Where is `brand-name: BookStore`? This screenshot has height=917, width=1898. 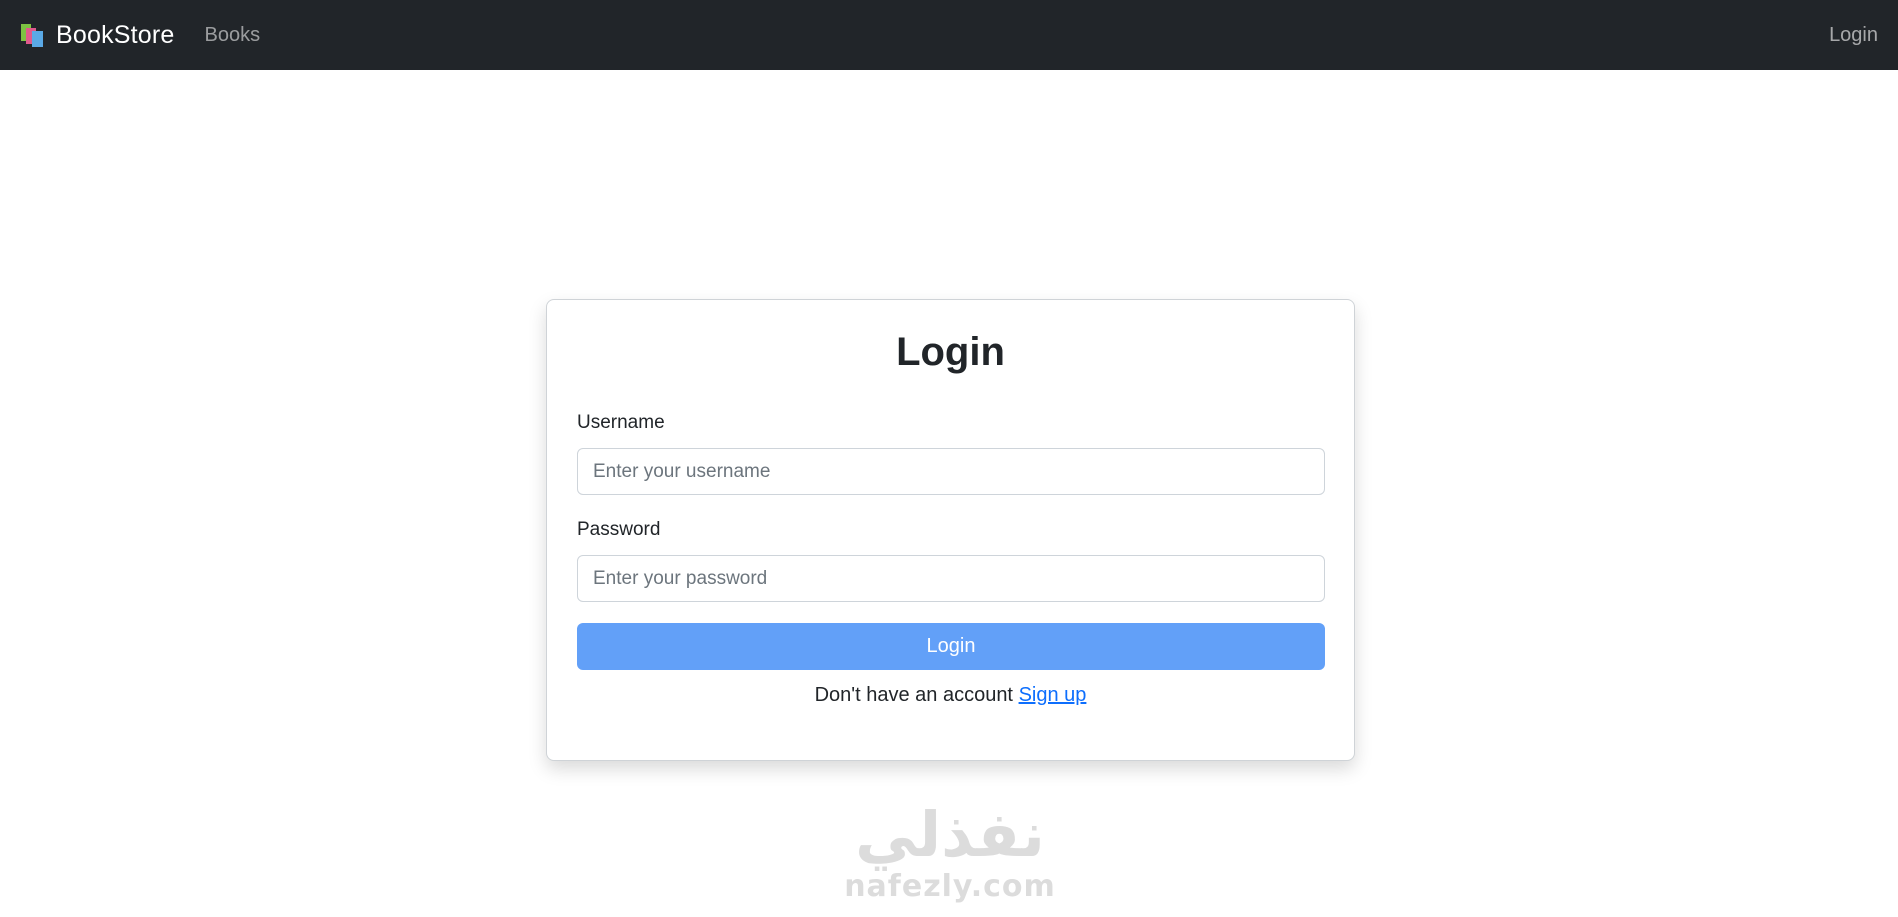 brand-name: BookStore is located at coordinates (115, 34).